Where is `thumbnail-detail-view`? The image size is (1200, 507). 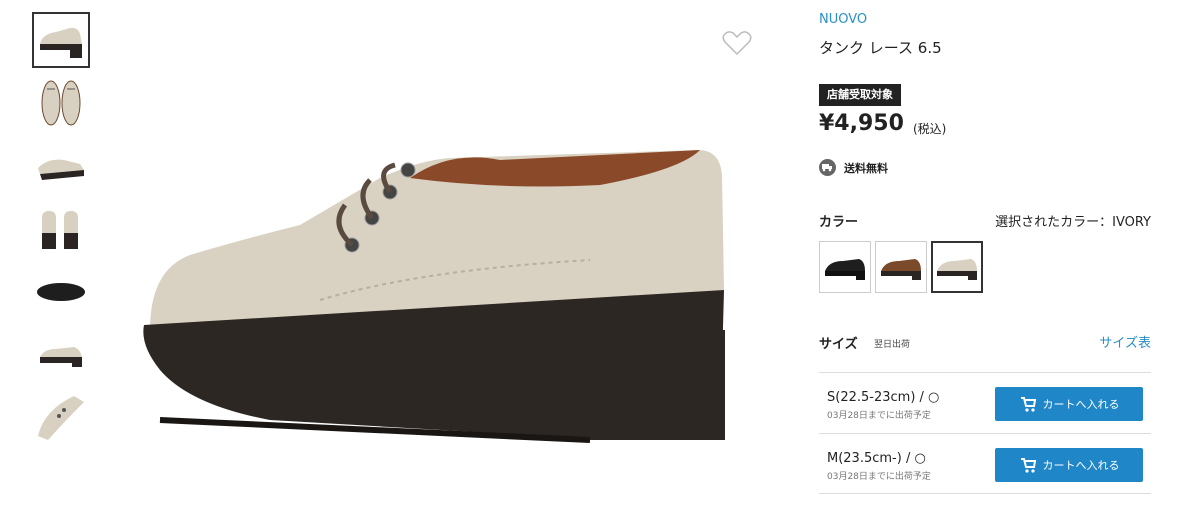 thumbnail-detail-view is located at coordinates (61, 418).